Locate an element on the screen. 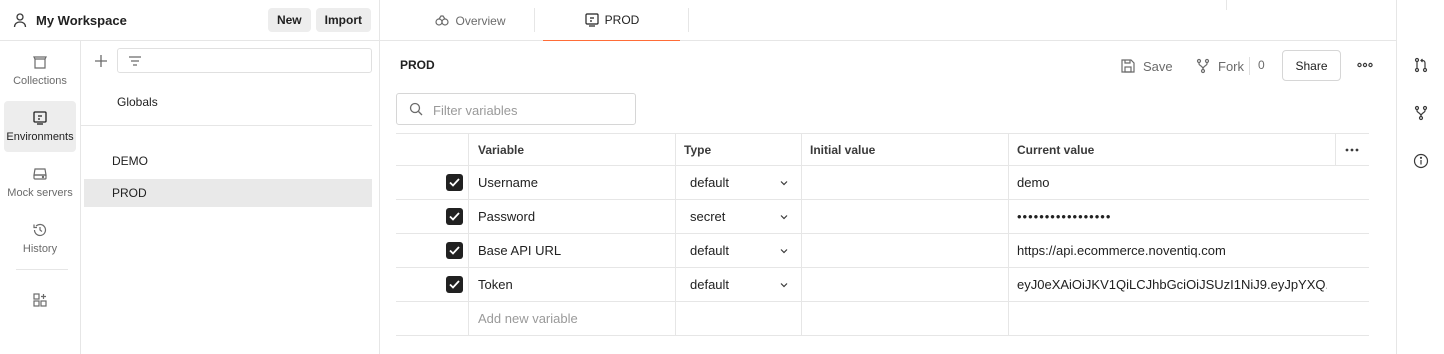  variable-name: Username is located at coordinates (508, 182).